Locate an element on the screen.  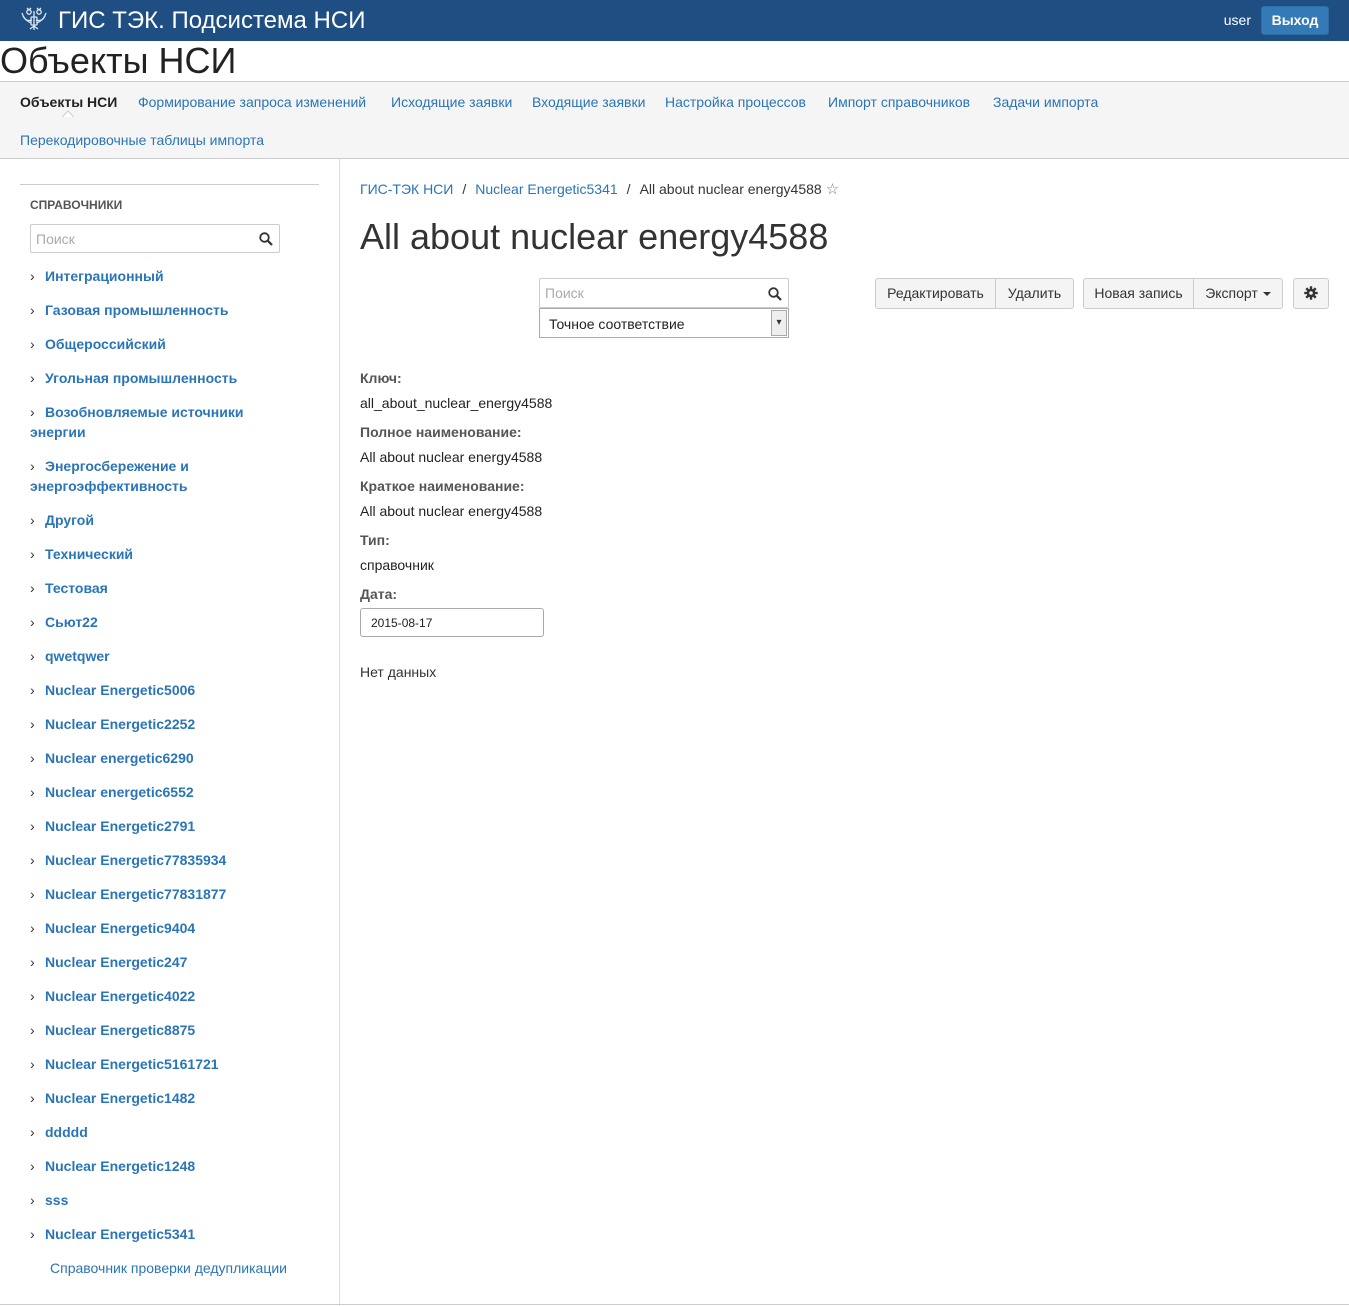
sidebar-item-label: Nuclear Energetic5341 is located at coordinates (120, 1234).